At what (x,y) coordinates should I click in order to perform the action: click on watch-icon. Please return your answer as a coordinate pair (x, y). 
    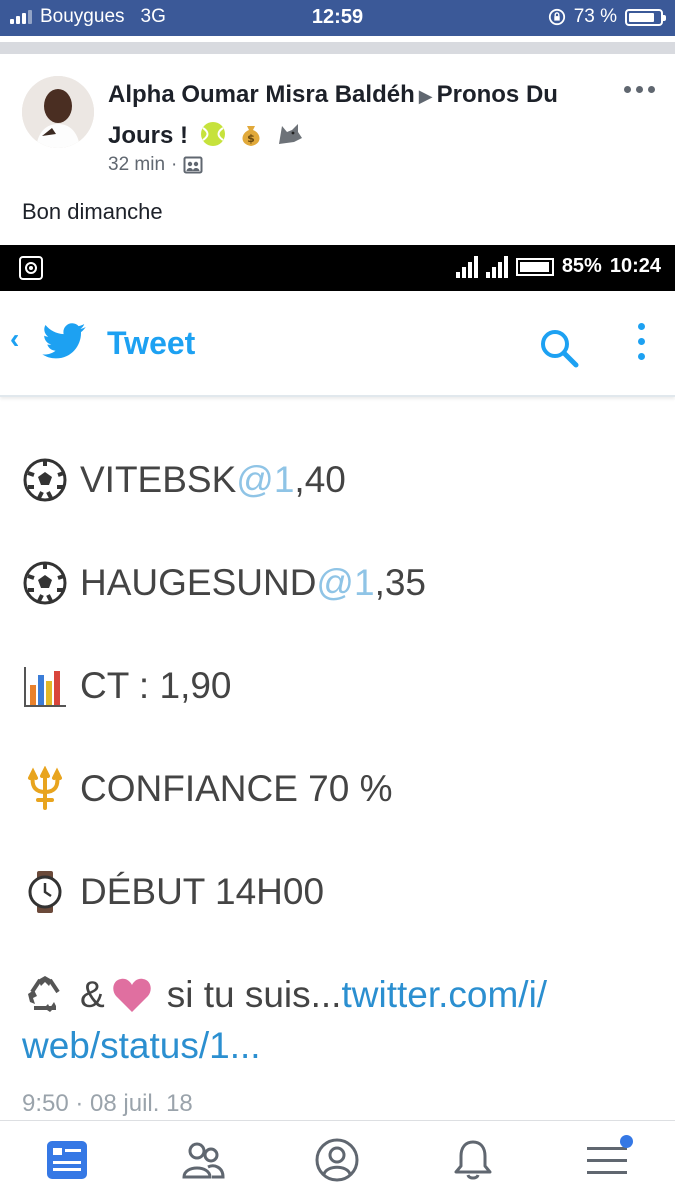
    Looking at the image, I should click on (45, 892).